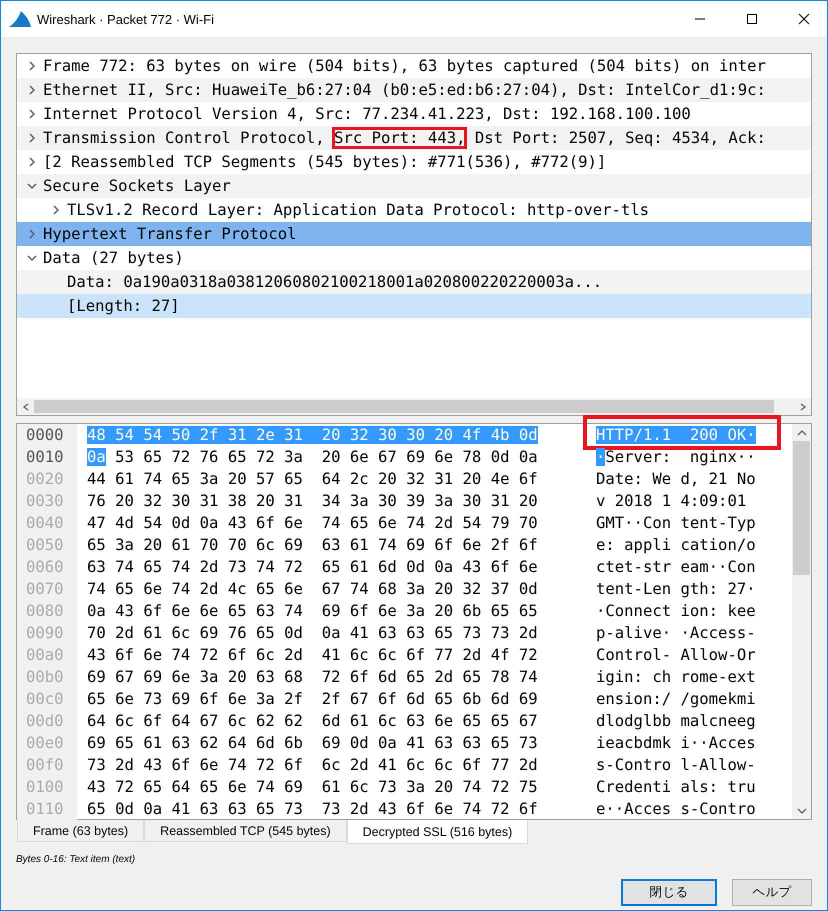 The image size is (828, 911). I want to click on byte-source-tab: Decrypted SSL (516 bytes), so click(437, 832).